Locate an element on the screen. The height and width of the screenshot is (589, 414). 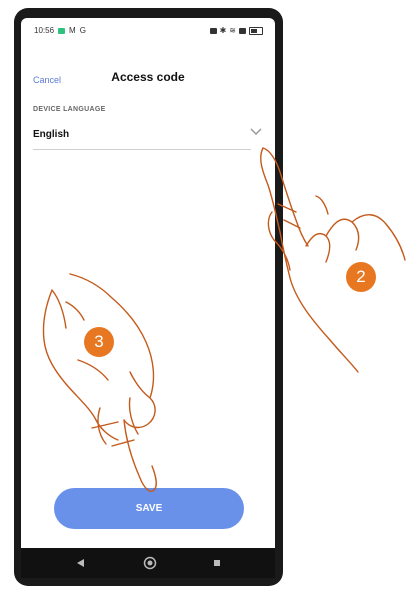
bluetooth-icon: ✱ is located at coordinates (223, 30).